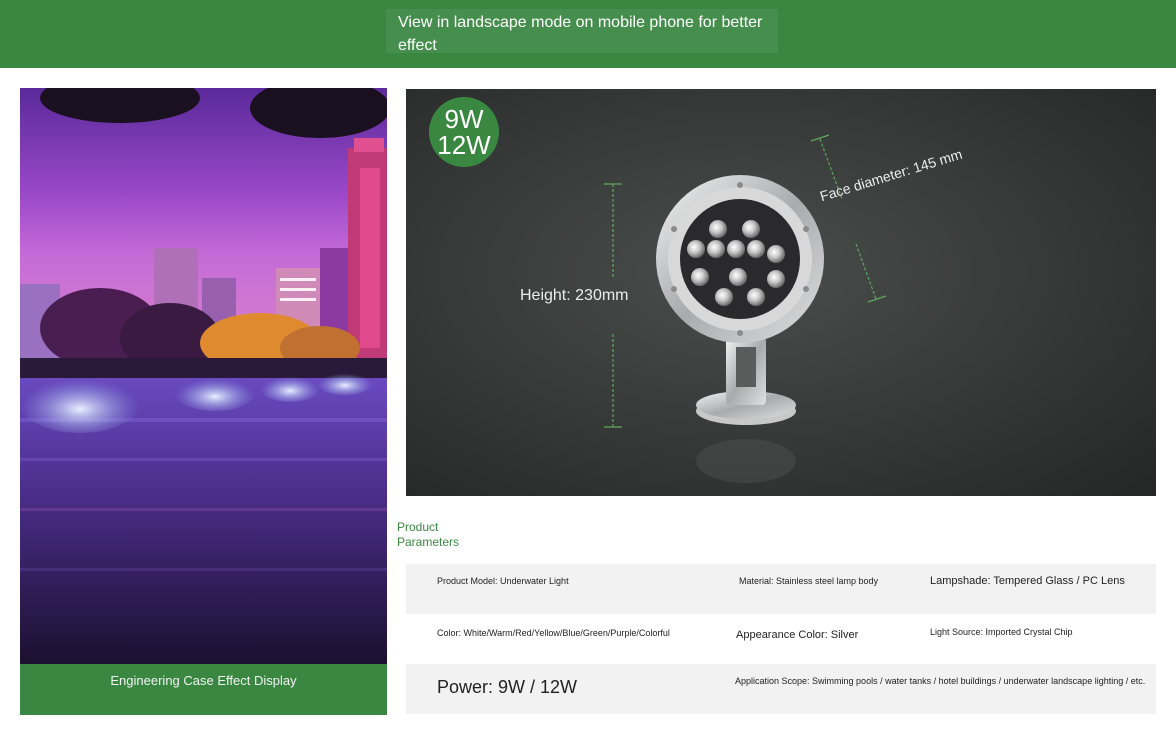 Image resolution: width=1176 pixels, height=734 pixels. What do you see at coordinates (464, 119) in the screenshot?
I see `badge-9w: 9W` at bounding box center [464, 119].